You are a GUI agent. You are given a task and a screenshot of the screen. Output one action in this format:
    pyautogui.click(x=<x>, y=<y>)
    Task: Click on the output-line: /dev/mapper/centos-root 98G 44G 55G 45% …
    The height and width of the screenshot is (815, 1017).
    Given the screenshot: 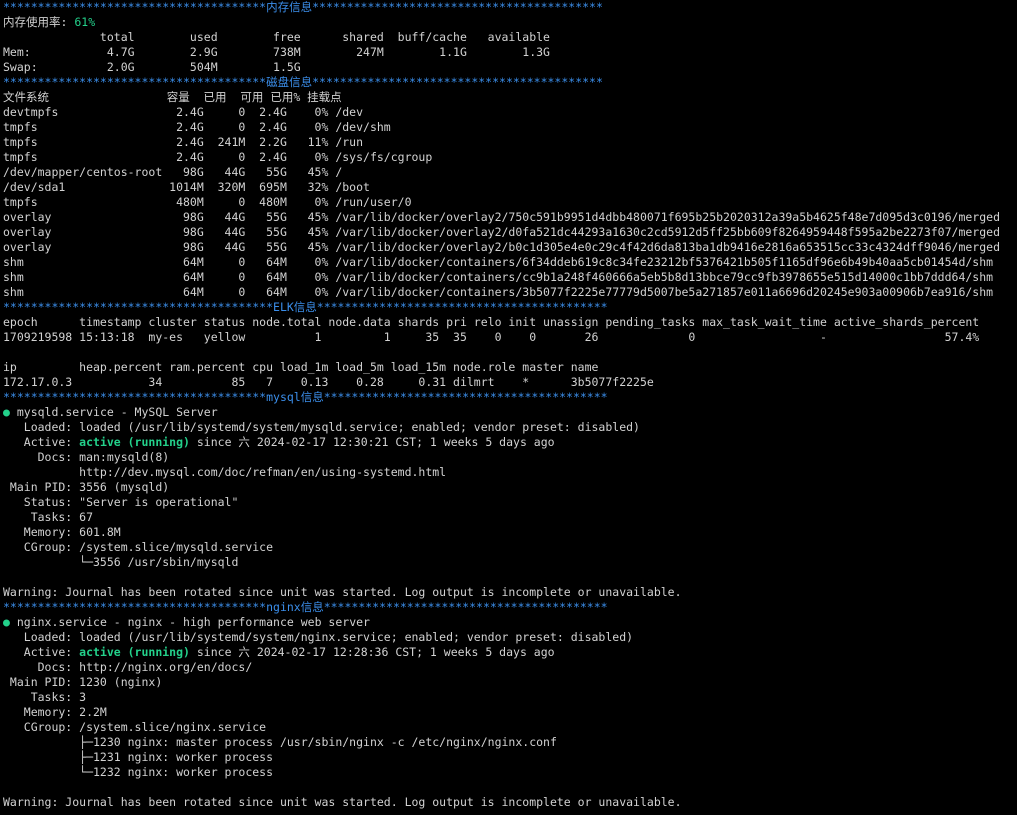 What is the action you would take?
    pyautogui.click(x=173, y=172)
    